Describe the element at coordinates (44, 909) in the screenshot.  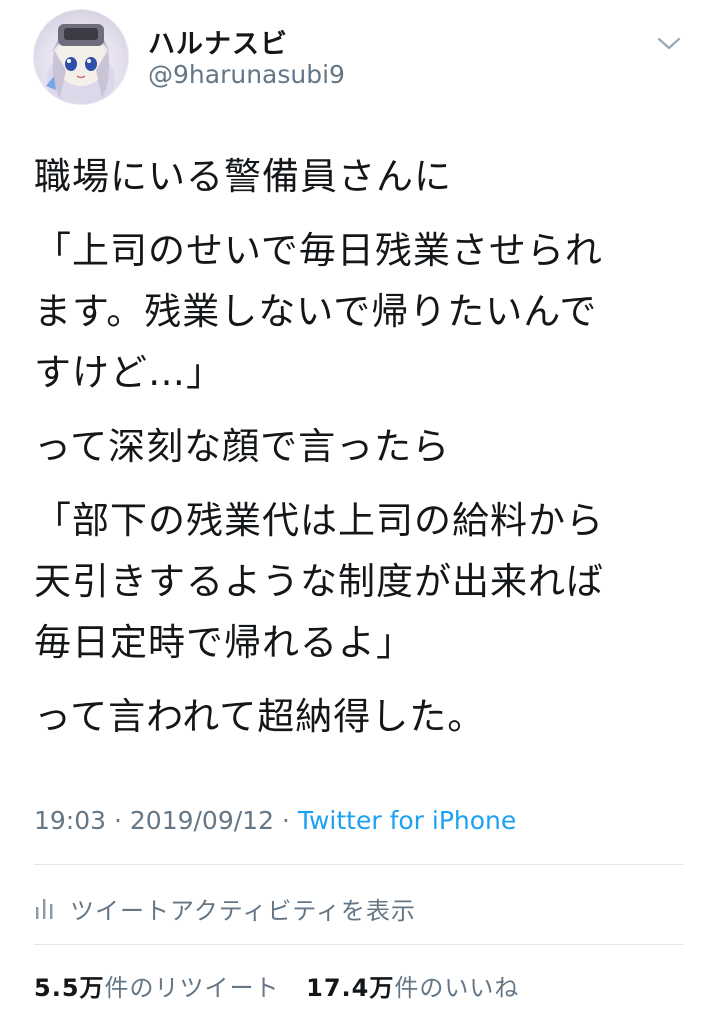
I see `bar-chart-icon` at that location.